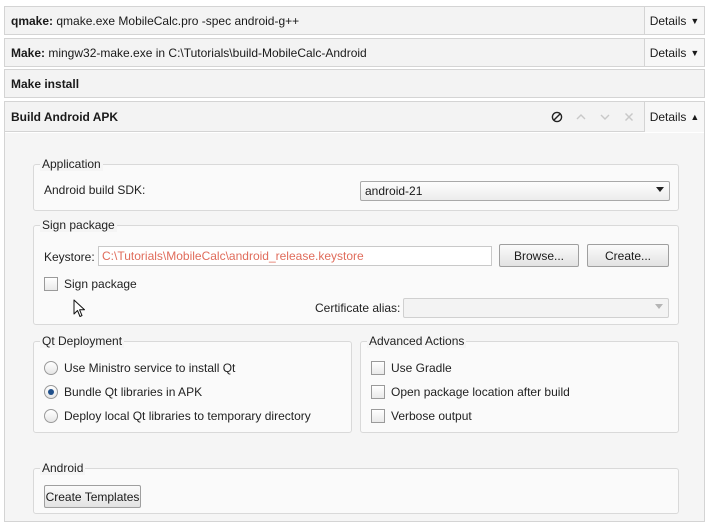 The height and width of the screenshot is (526, 711). I want to click on radio-ministro-label: Use Ministro service to install Qt, so click(150, 368).